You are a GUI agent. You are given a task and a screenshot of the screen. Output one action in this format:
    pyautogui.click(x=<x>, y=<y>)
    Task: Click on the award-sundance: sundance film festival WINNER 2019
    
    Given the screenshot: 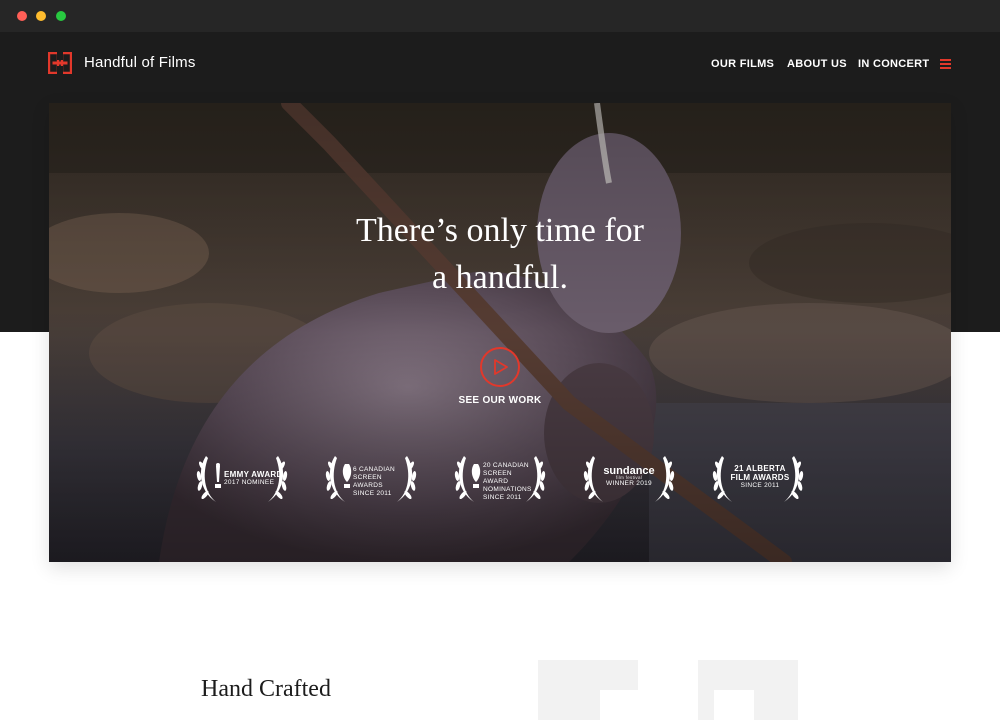 What is the action you would take?
    pyautogui.click(x=629, y=480)
    